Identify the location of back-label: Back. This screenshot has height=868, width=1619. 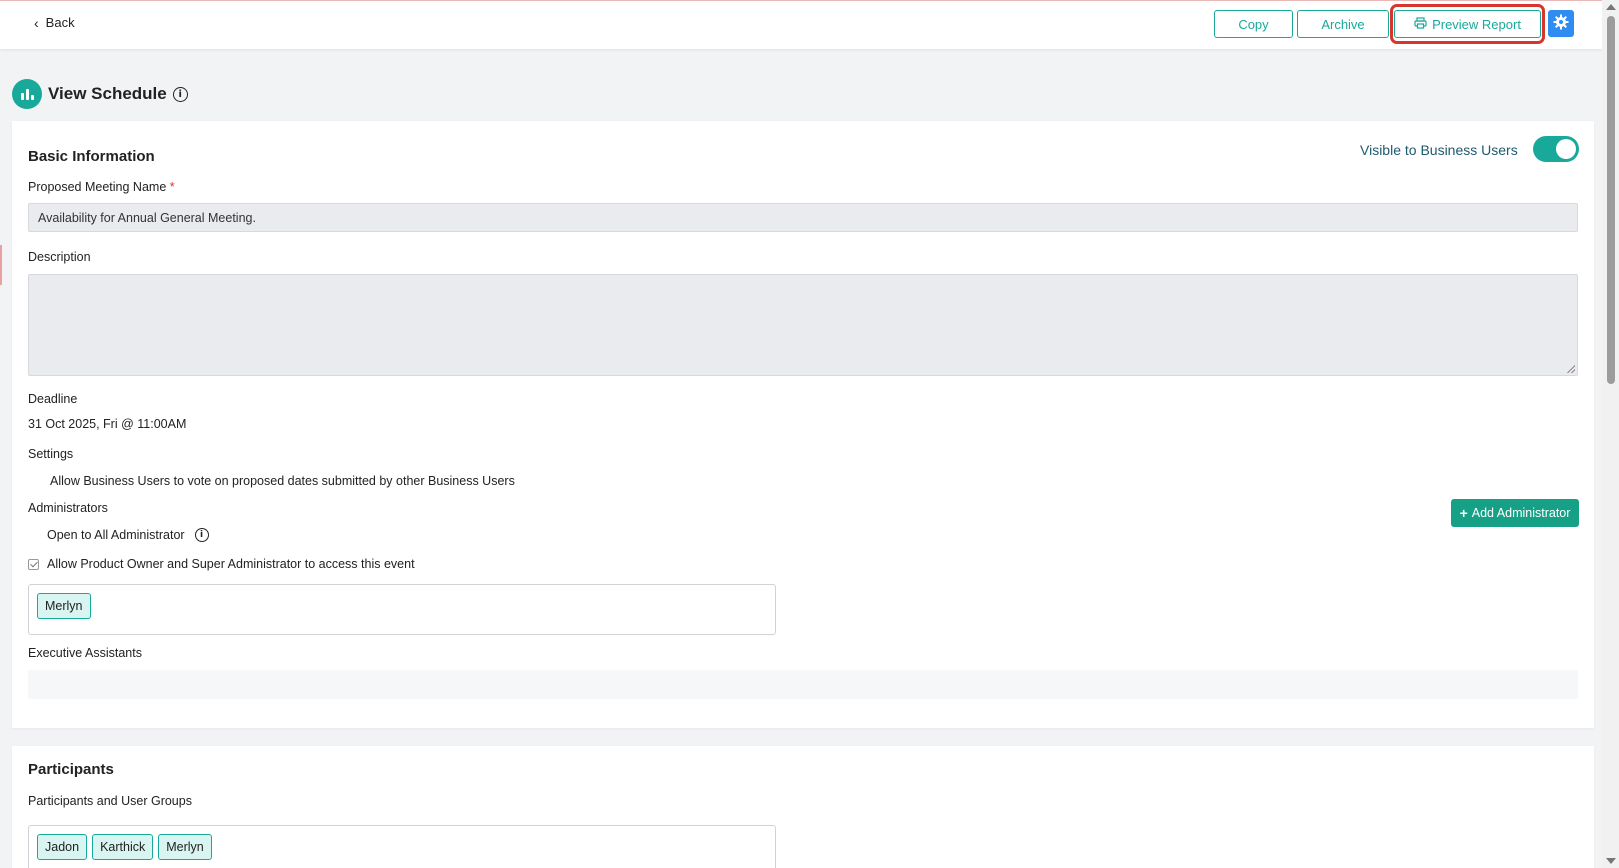
(60, 22).